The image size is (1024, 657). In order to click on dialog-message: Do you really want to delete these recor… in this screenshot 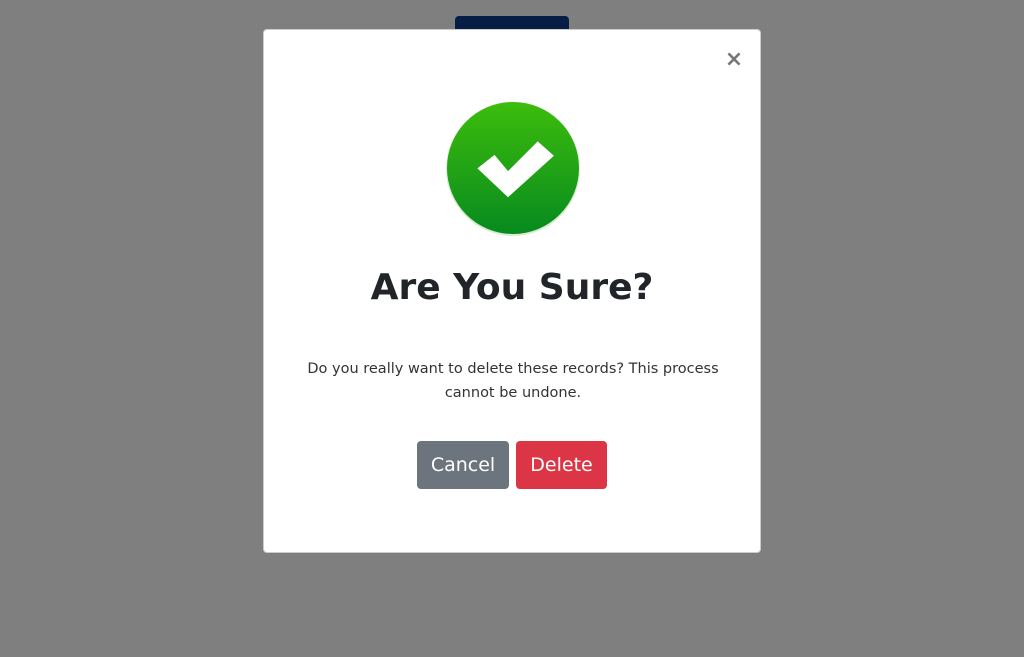, I will do `click(513, 381)`.